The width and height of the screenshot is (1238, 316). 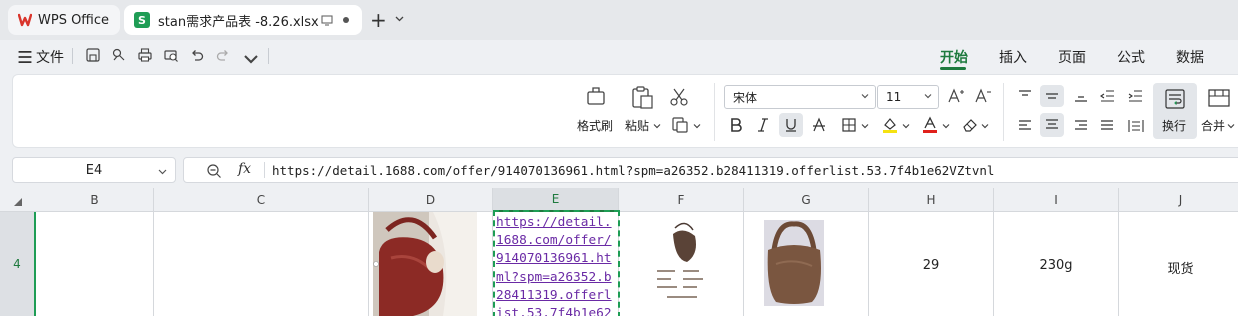 I want to click on clear-format-chevron-down-icon, so click(x=985, y=126).